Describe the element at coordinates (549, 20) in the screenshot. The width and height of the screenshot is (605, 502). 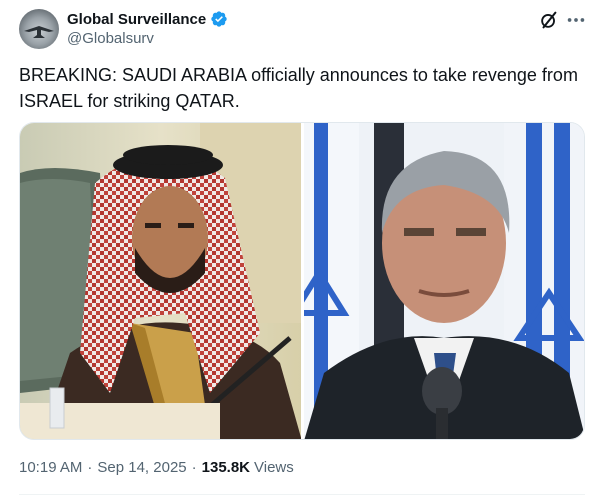
I see `grok-slash-icon` at that location.